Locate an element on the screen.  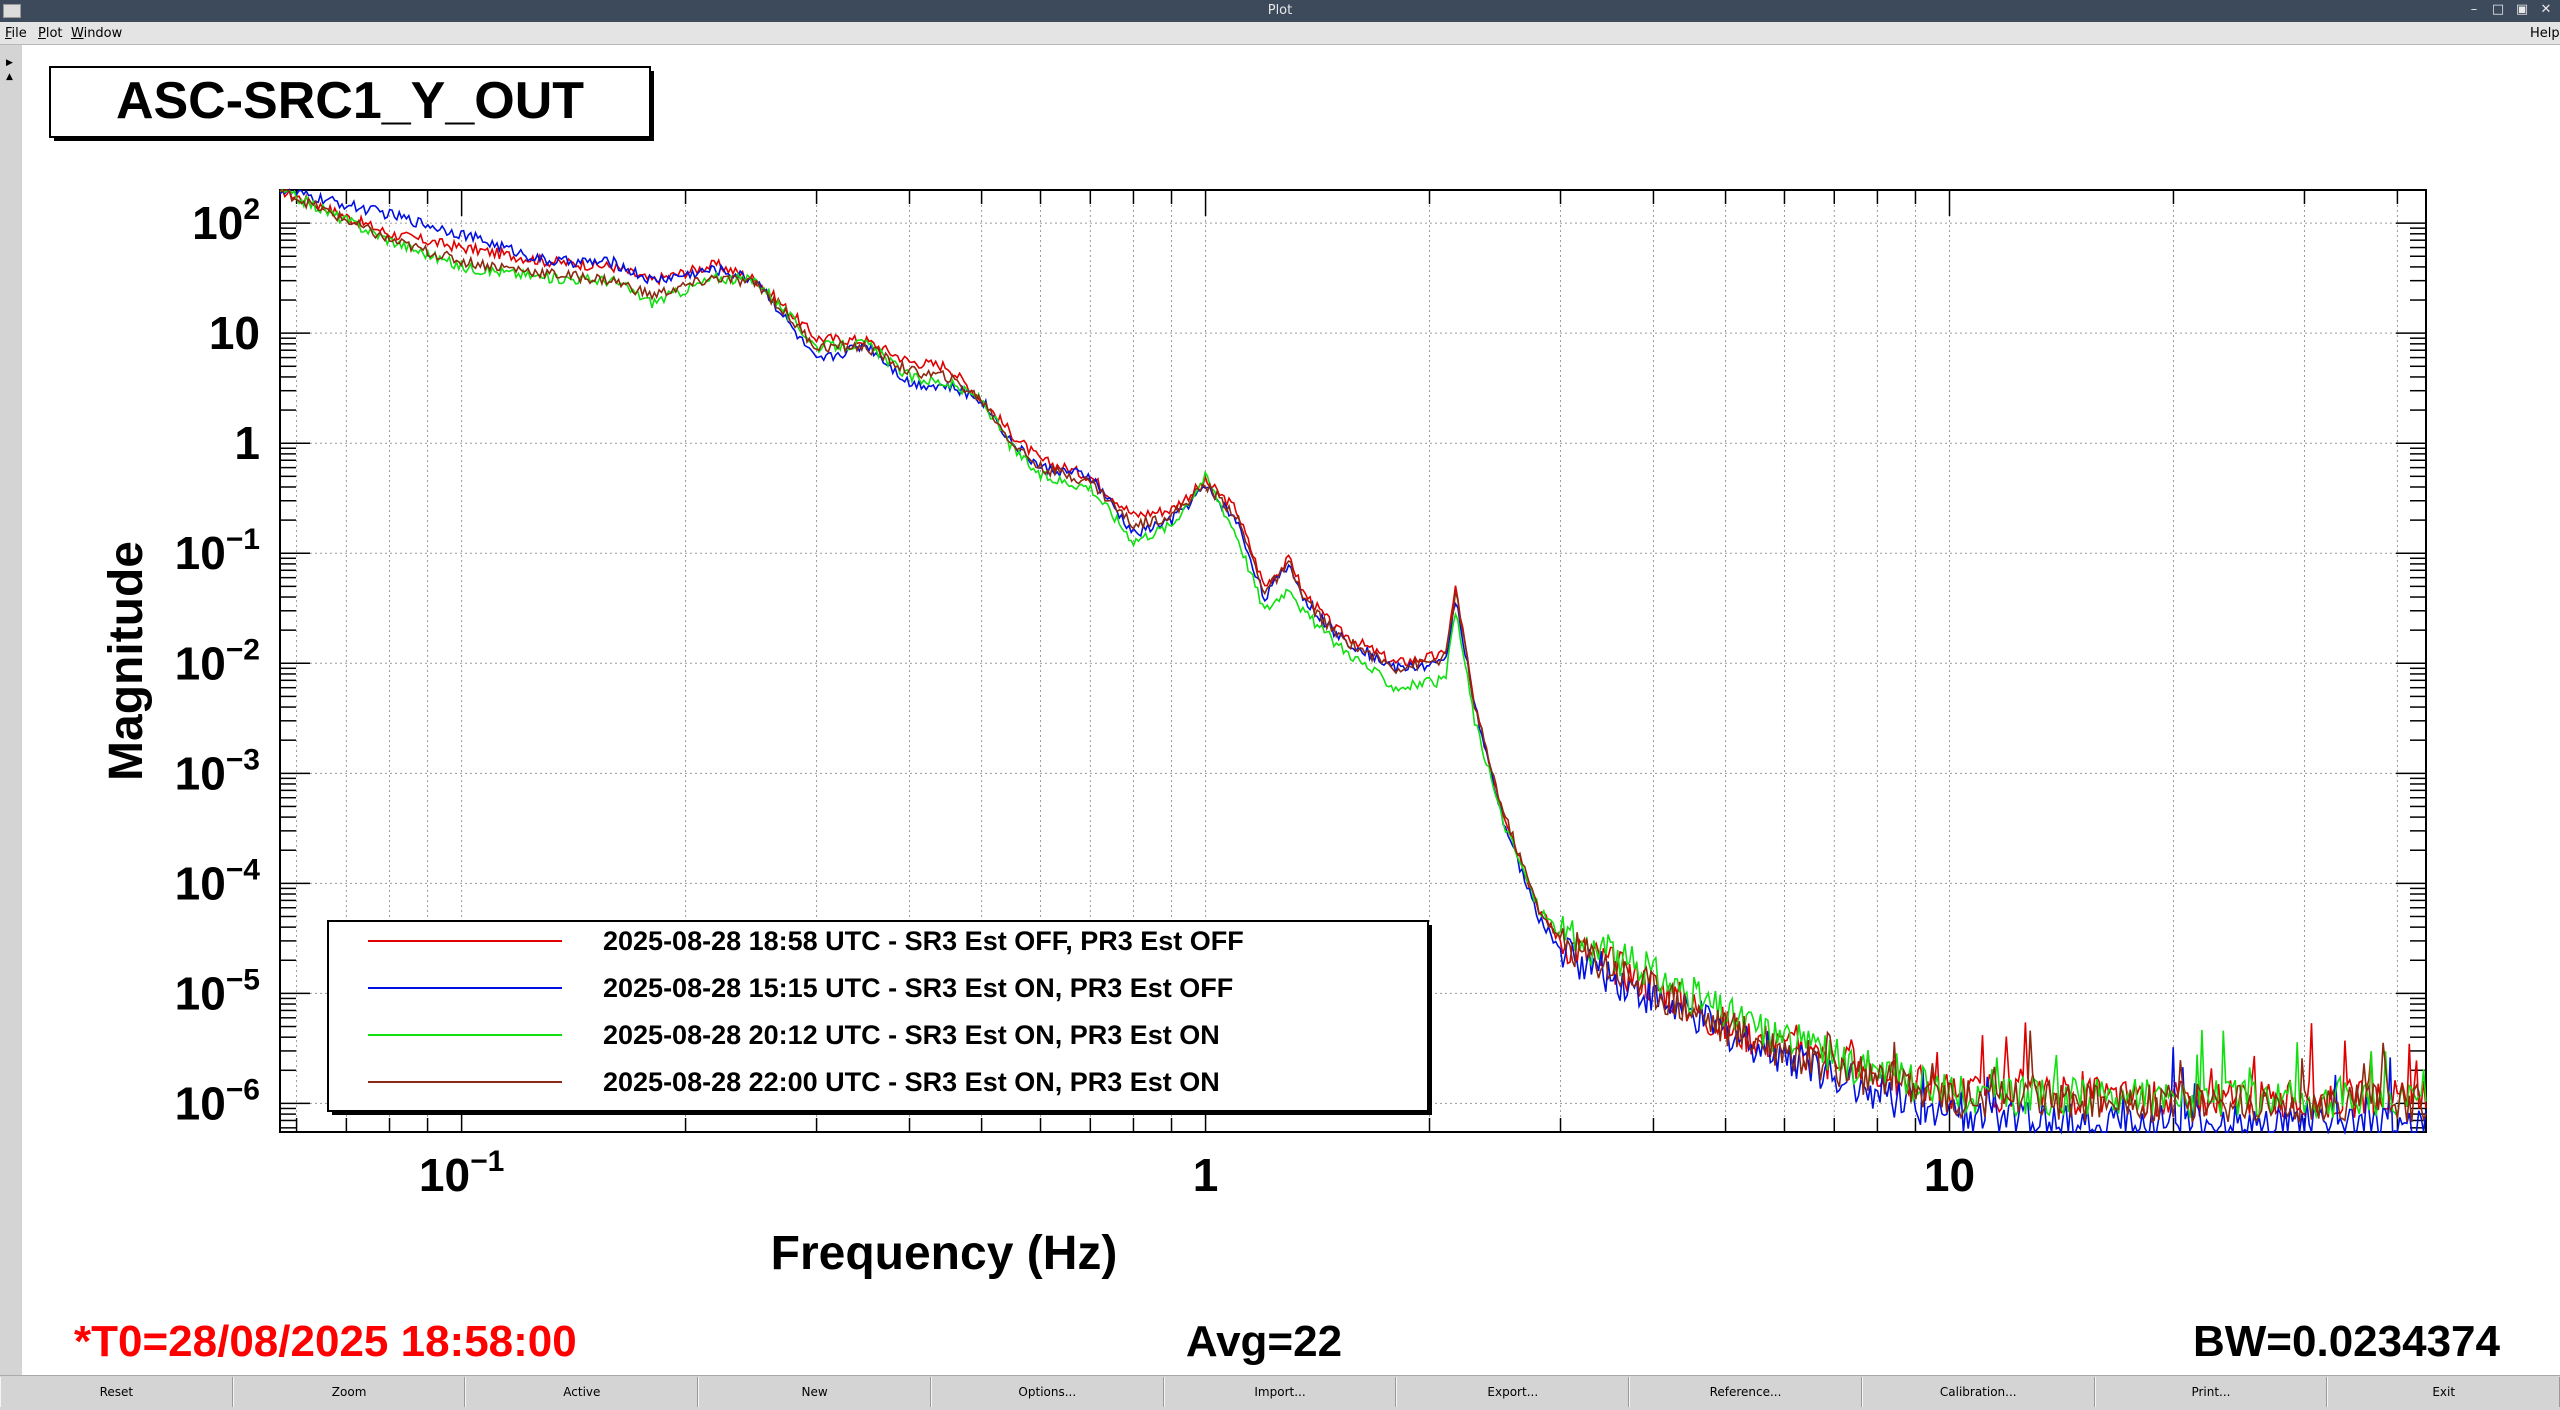
tick-label: 10−5 is located at coordinates (217, 991).